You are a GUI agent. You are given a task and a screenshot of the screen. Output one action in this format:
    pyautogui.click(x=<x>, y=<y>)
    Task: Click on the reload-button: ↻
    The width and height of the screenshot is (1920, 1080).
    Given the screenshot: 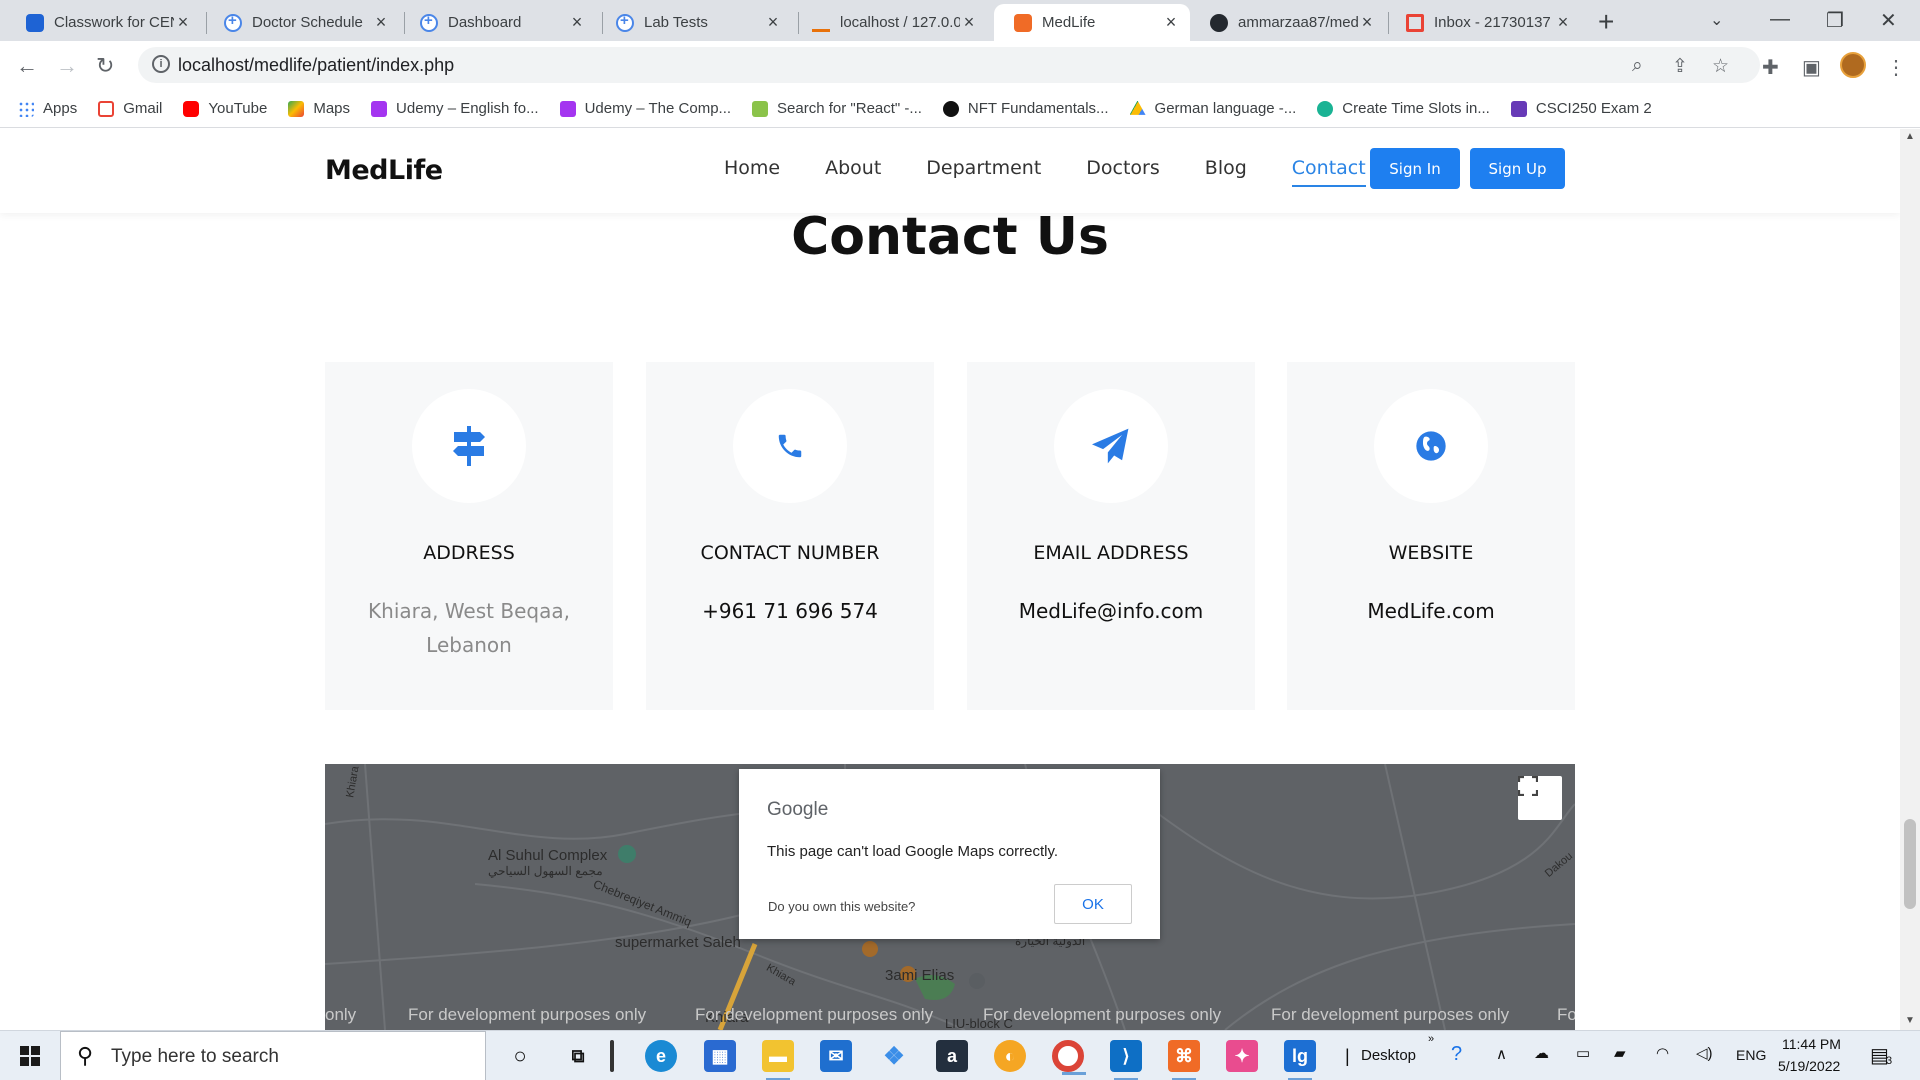 What is the action you would take?
    pyautogui.click(x=105, y=66)
    